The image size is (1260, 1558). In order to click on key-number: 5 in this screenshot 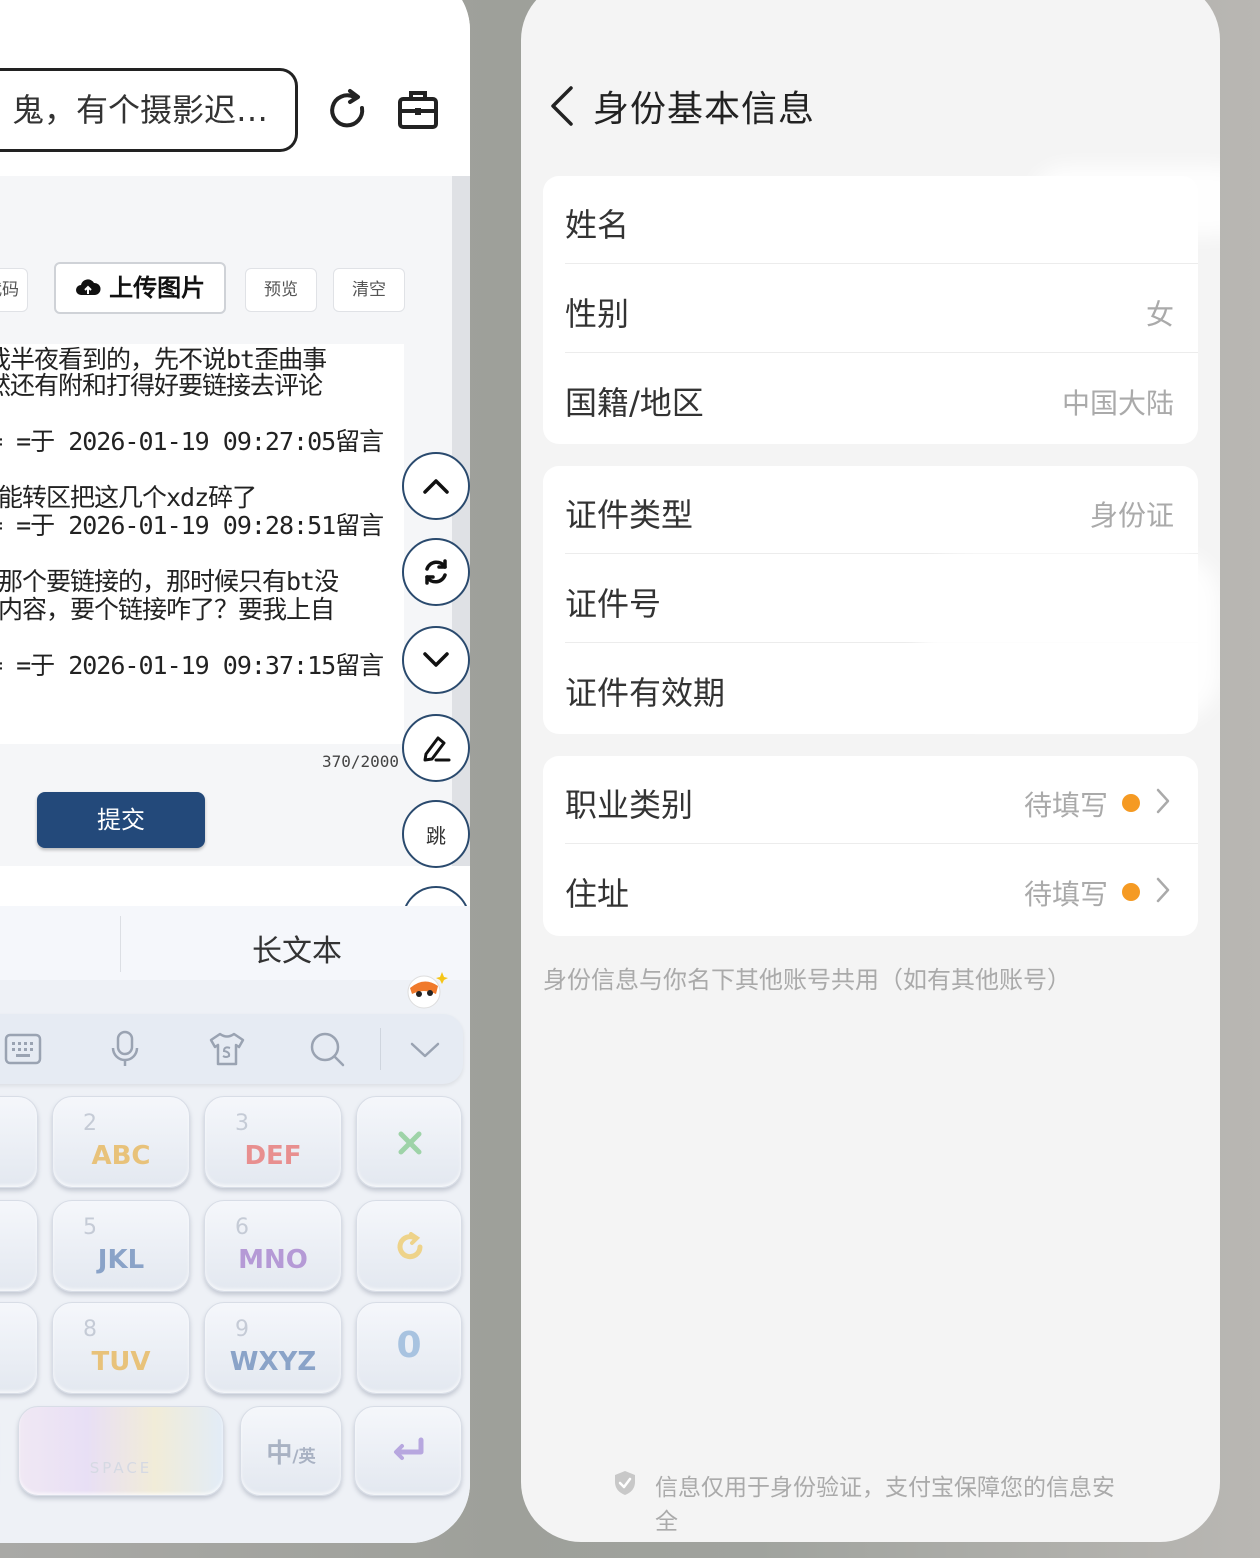, I will do `click(90, 1227)`.